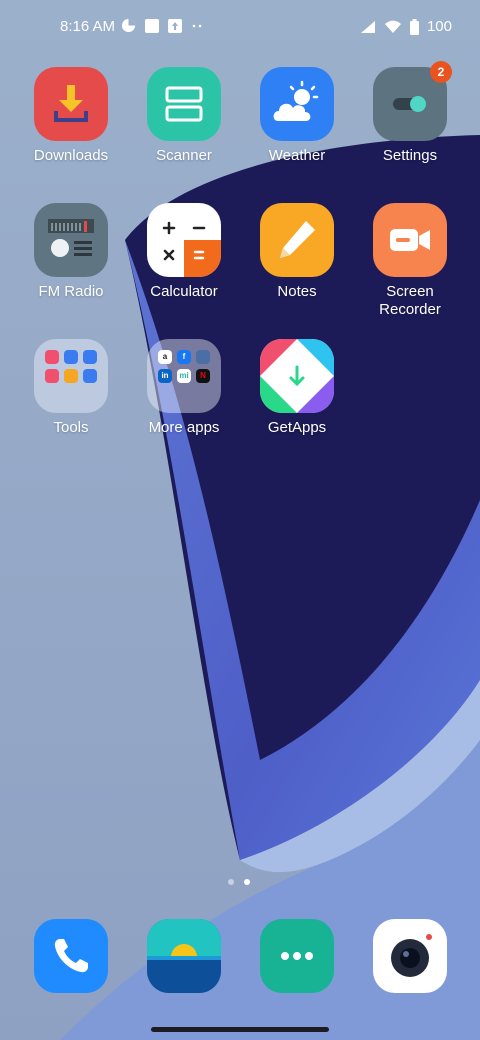  I want to click on calculator-icon, so click(184, 240).